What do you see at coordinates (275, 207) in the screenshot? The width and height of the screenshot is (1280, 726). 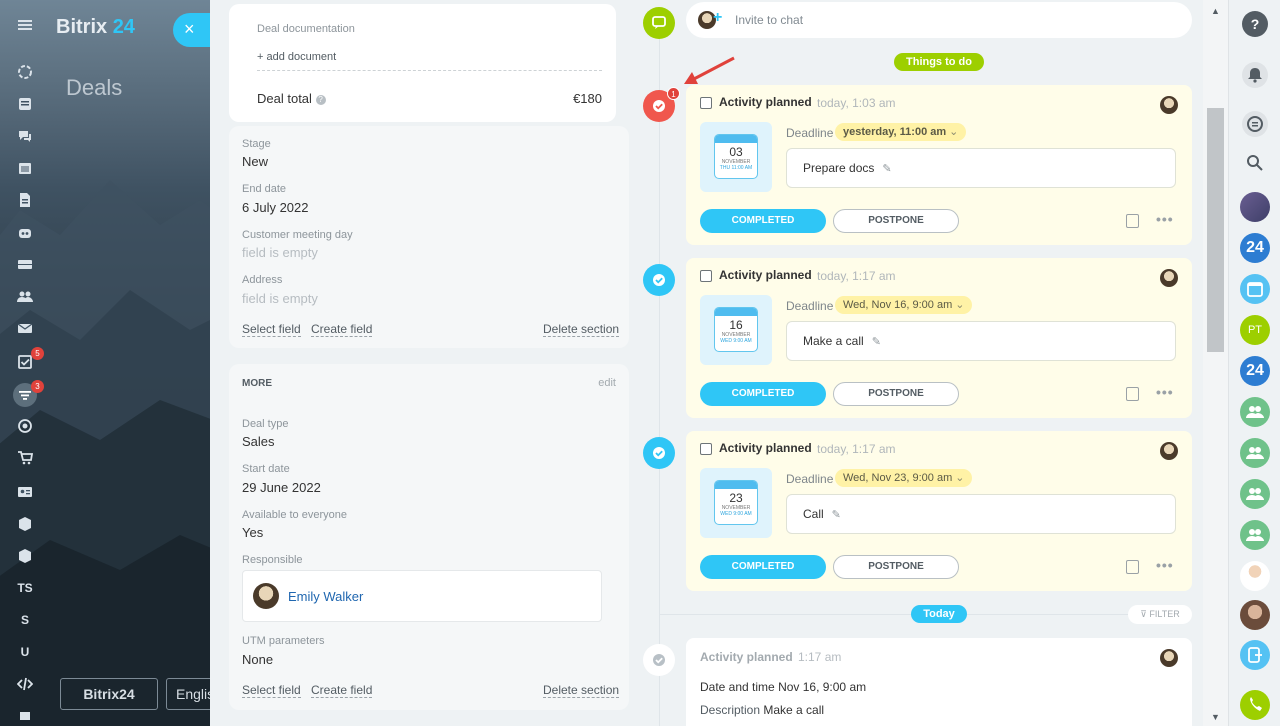 I see `end-date-value: 6 July 2022` at bounding box center [275, 207].